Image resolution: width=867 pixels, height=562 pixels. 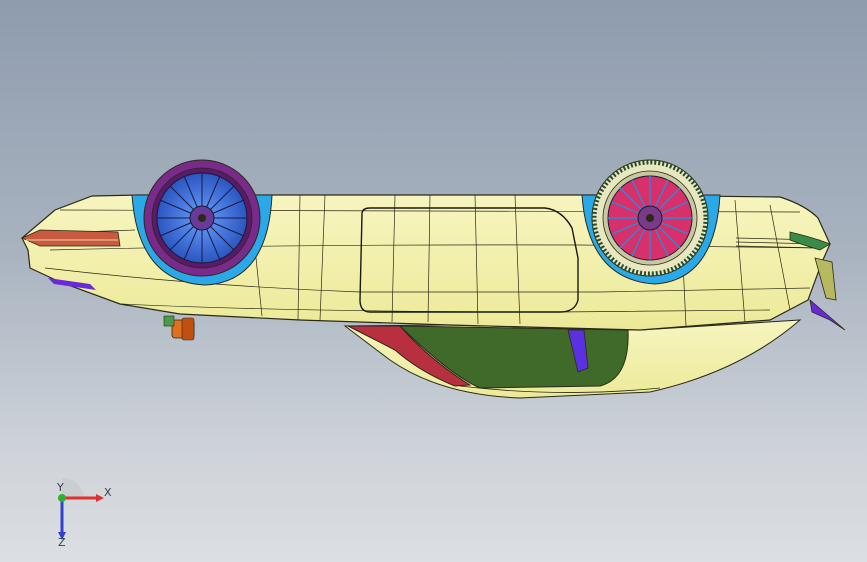 What do you see at coordinates (827, 314) in the screenshot?
I see `front-trim` at bounding box center [827, 314].